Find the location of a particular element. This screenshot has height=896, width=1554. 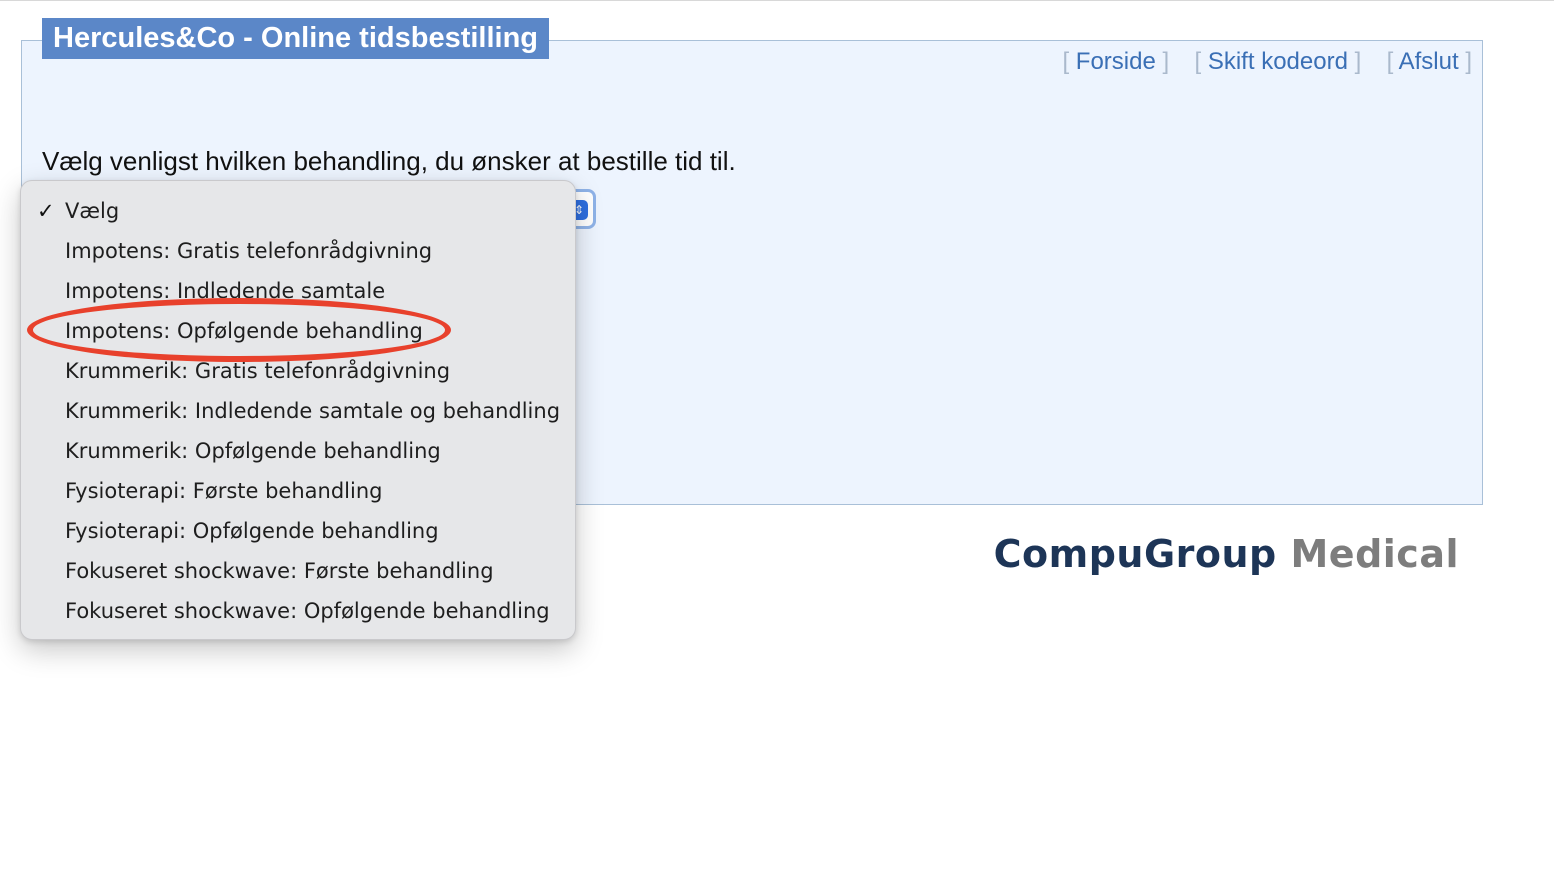

top-divider is located at coordinates (777, 0).